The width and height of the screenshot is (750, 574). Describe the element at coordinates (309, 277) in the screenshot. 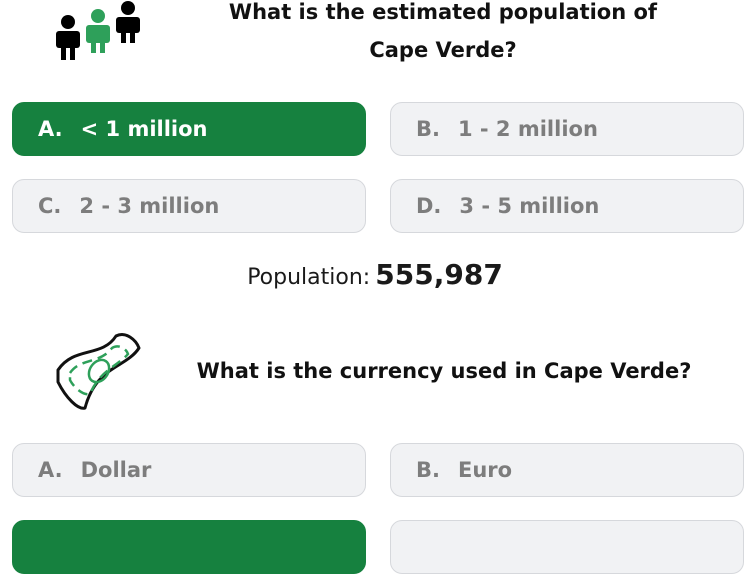

I see `population-label: Population:` at that location.